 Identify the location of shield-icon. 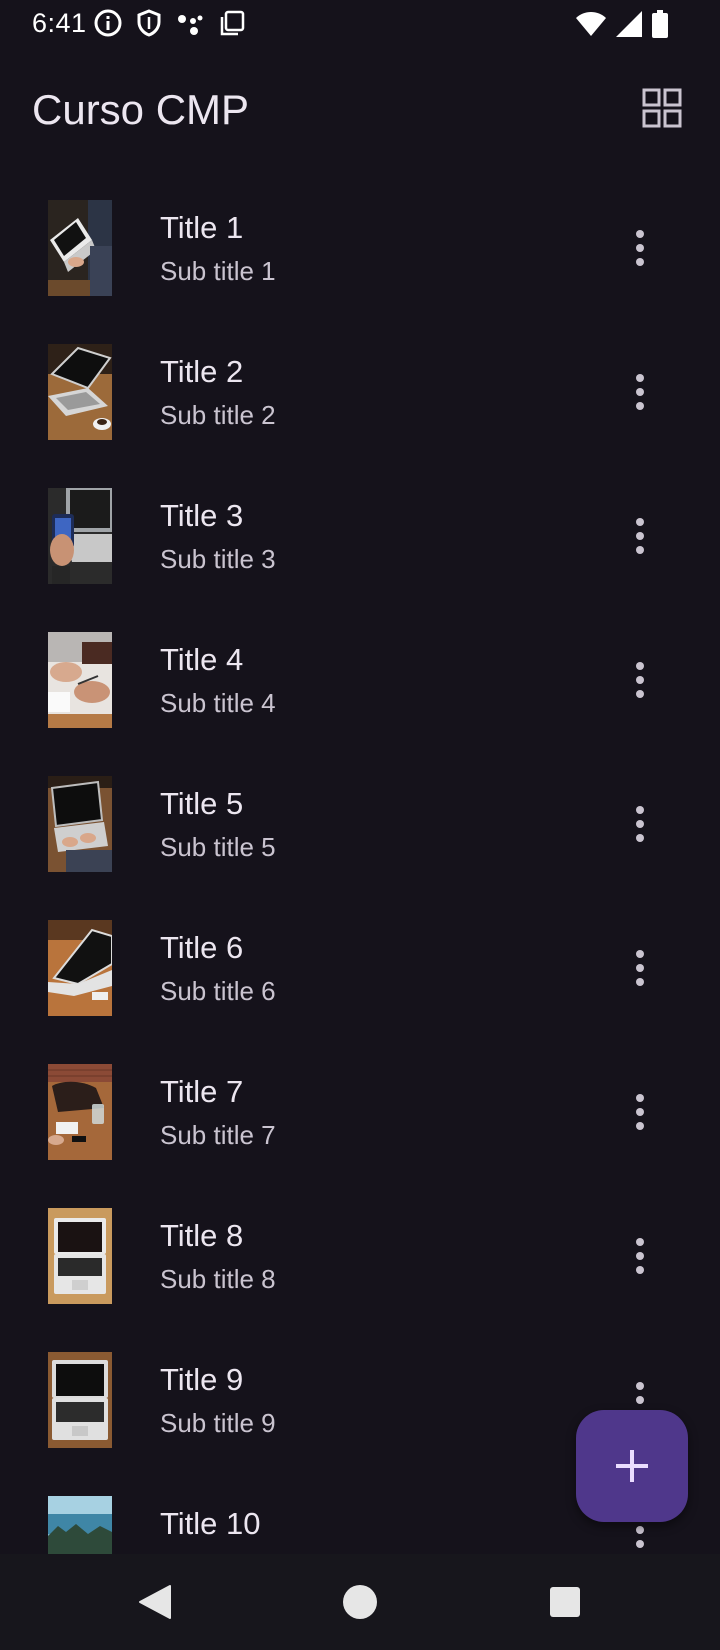
(149, 23).